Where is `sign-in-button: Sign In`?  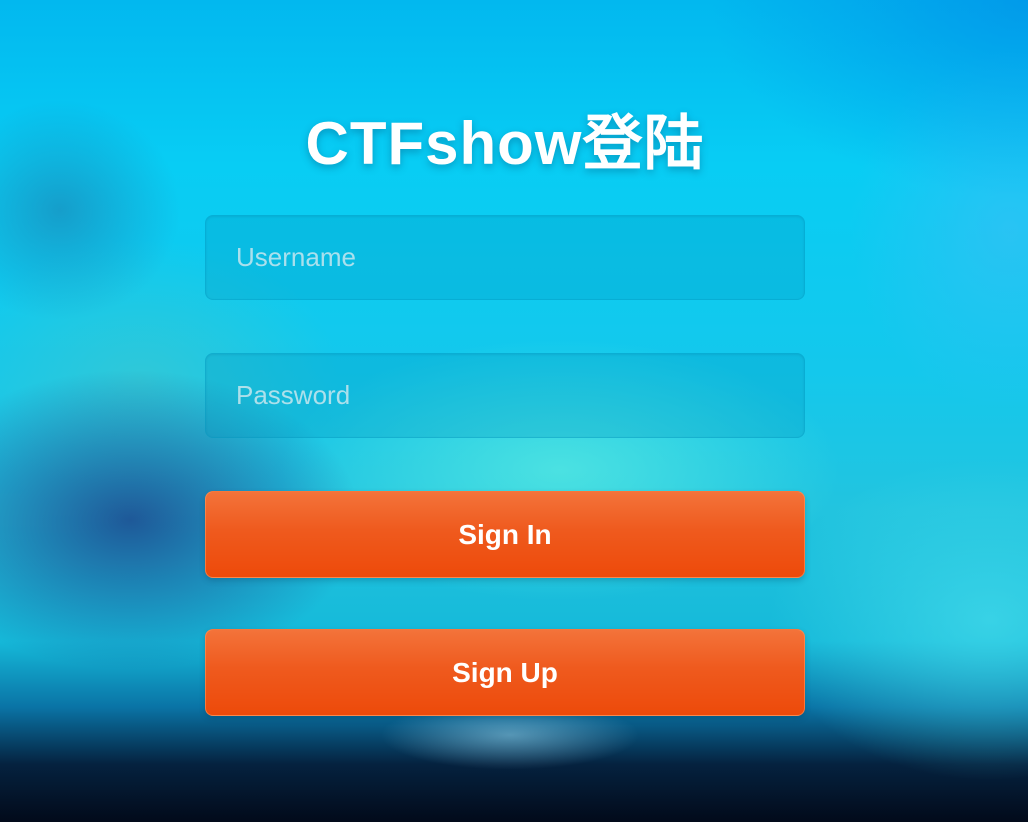
sign-in-button: Sign In is located at coordinates (505, 534).